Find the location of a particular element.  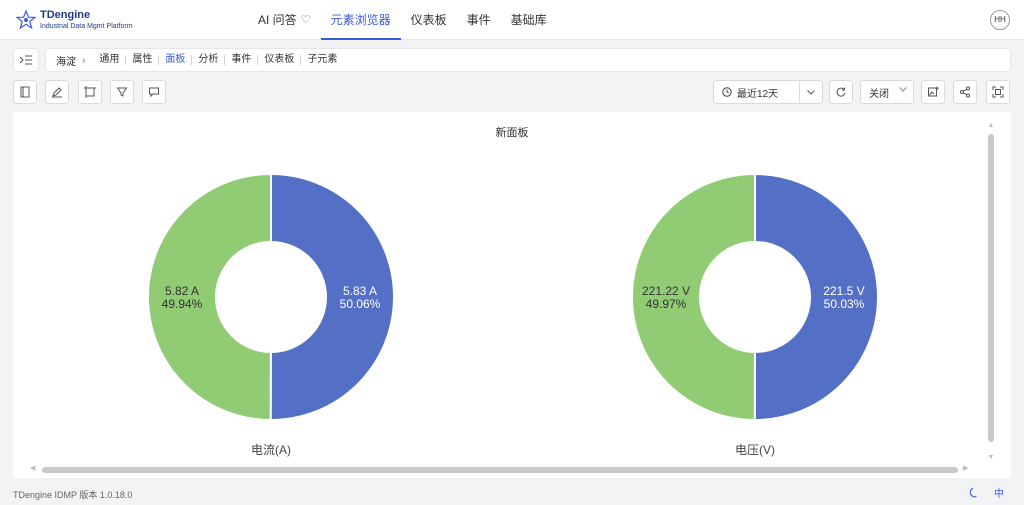

pie-chart-voltage: 221.5 V 50.03% 221.22 V 49.97% 电压(V) is located at coordinates (755, 314).